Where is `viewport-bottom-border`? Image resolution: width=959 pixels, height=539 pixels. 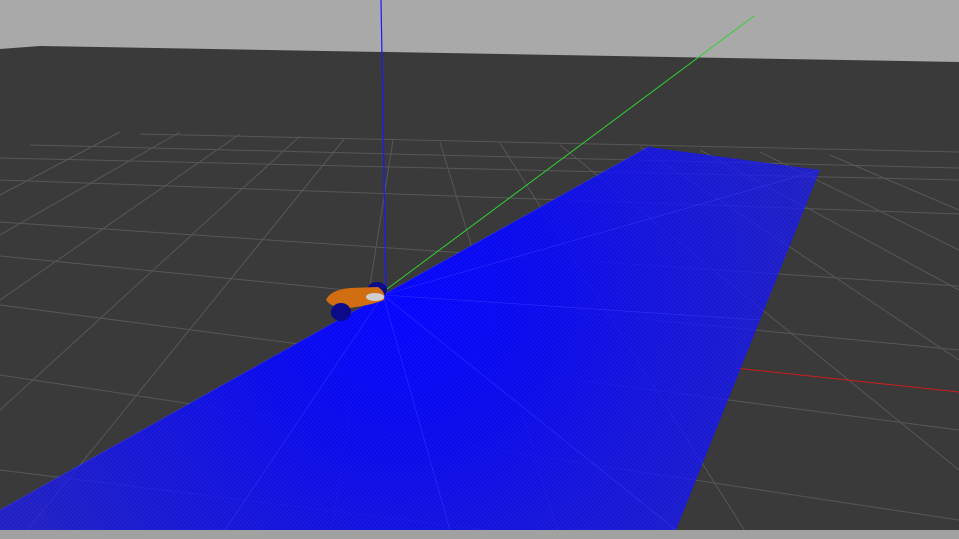
viewport-bottom-border is located at coordinates (479, 534).